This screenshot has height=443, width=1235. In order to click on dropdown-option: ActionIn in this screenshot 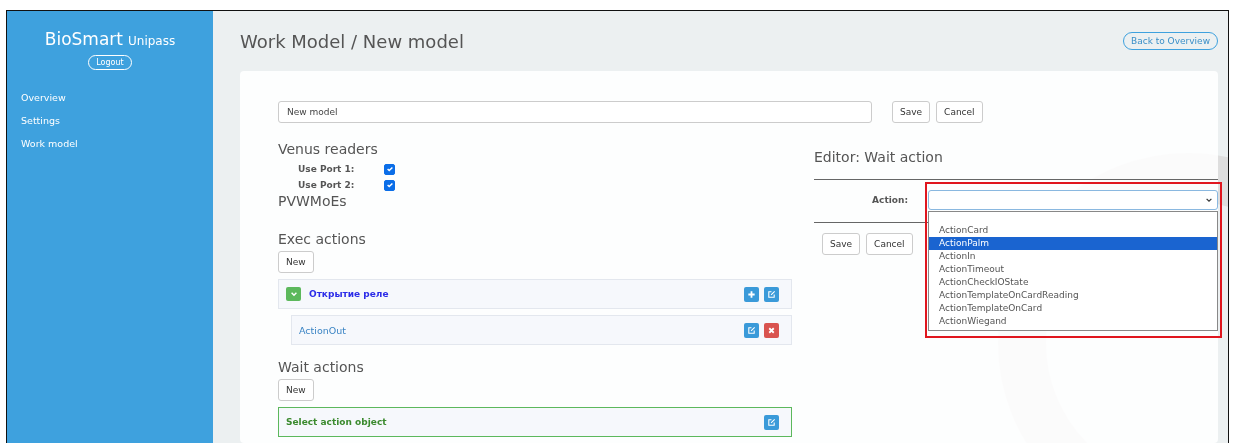, I will do `click(1073, 256)`.